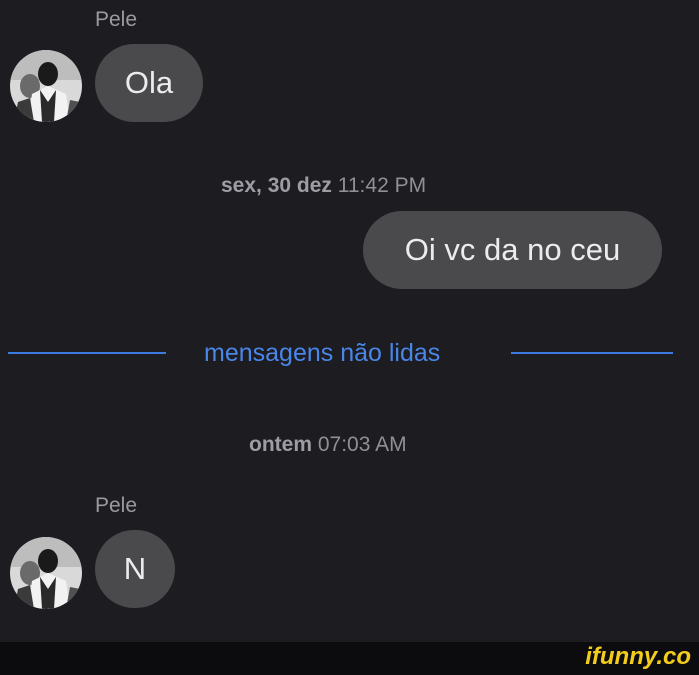  What do you see at coordinates (280, 444) in the screenshot?
I see `timestamp-day: ontem` at bounding box center [280, 444].